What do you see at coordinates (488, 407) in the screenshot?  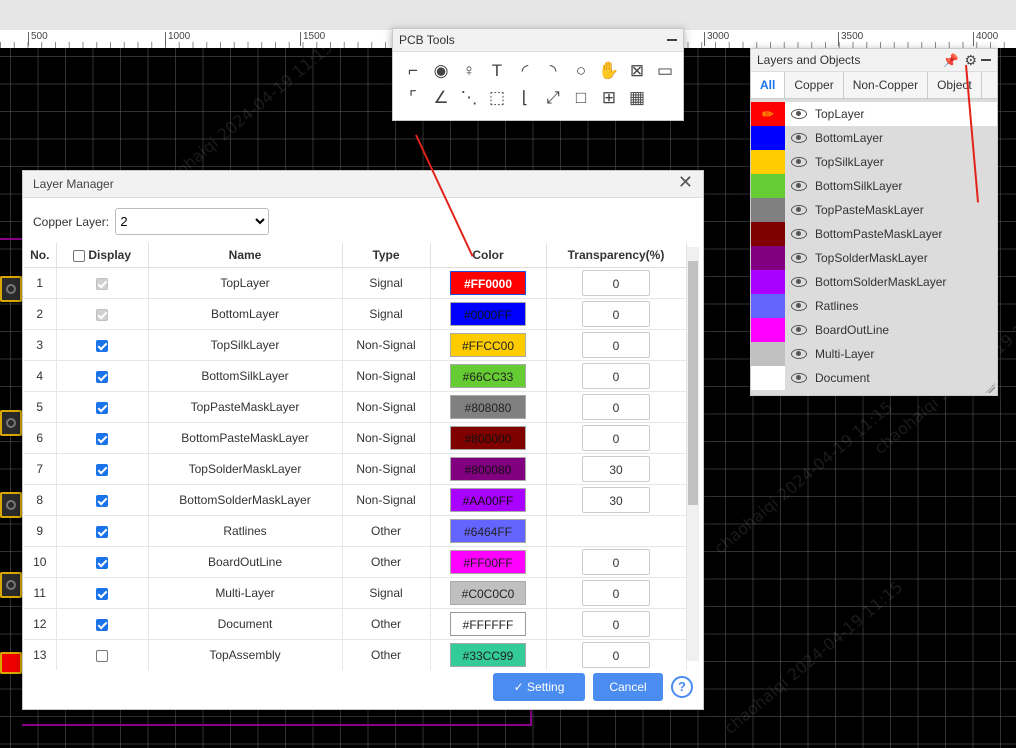 I see `color-swatch: #808080` at bounding box center [488, 407].